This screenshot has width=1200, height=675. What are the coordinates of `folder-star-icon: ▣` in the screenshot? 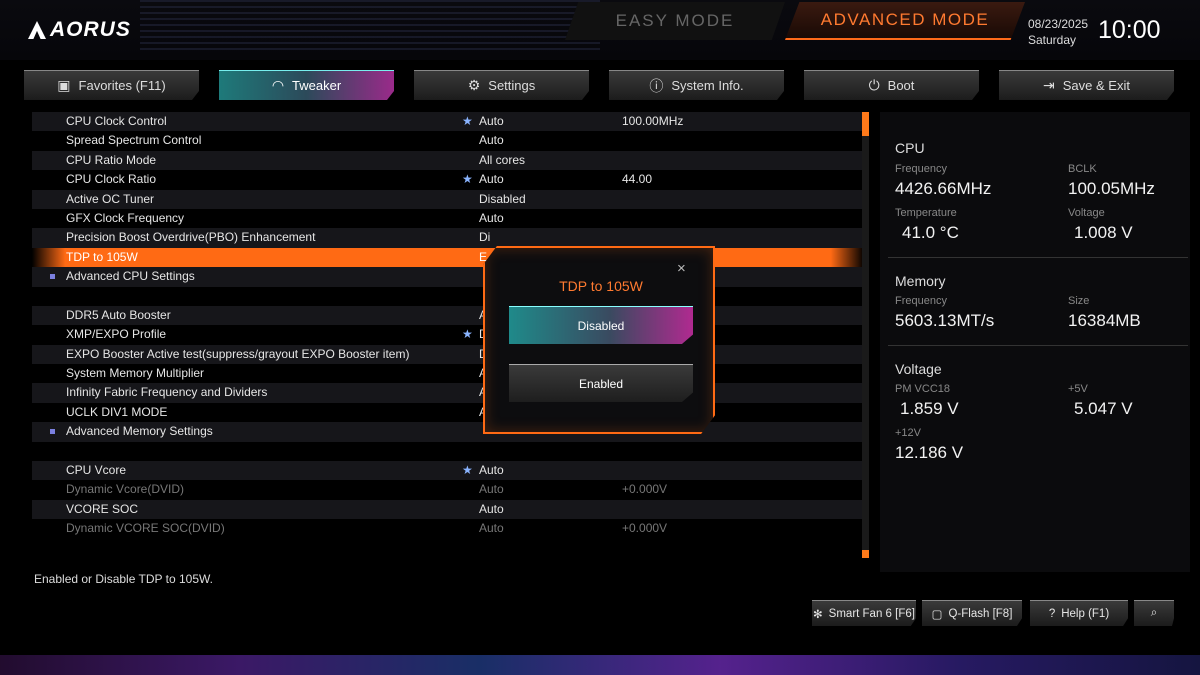 It's located at (64, 85).